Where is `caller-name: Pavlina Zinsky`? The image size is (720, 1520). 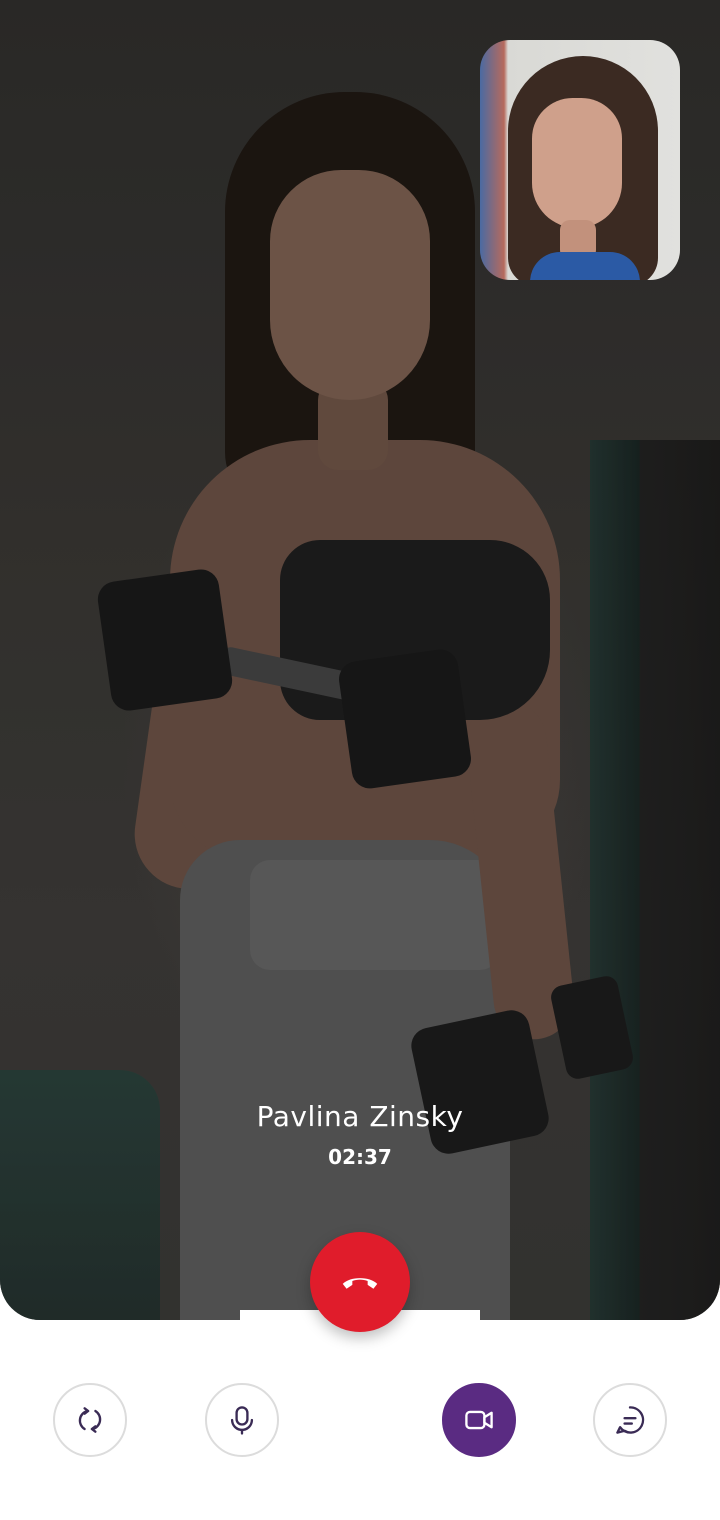
caller-name: Pavlina Zinsky is located at coordinates (360, 1116).